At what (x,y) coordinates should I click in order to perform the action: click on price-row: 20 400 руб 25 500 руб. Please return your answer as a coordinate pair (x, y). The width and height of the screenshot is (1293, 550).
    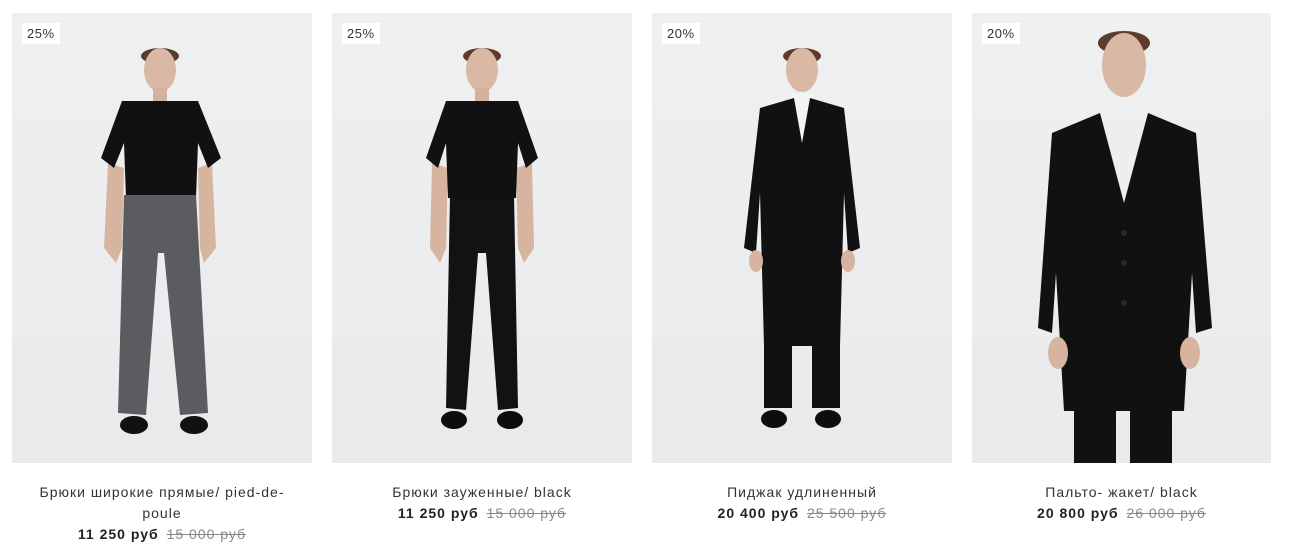
    Looking at the image, I should click on (802, 513).